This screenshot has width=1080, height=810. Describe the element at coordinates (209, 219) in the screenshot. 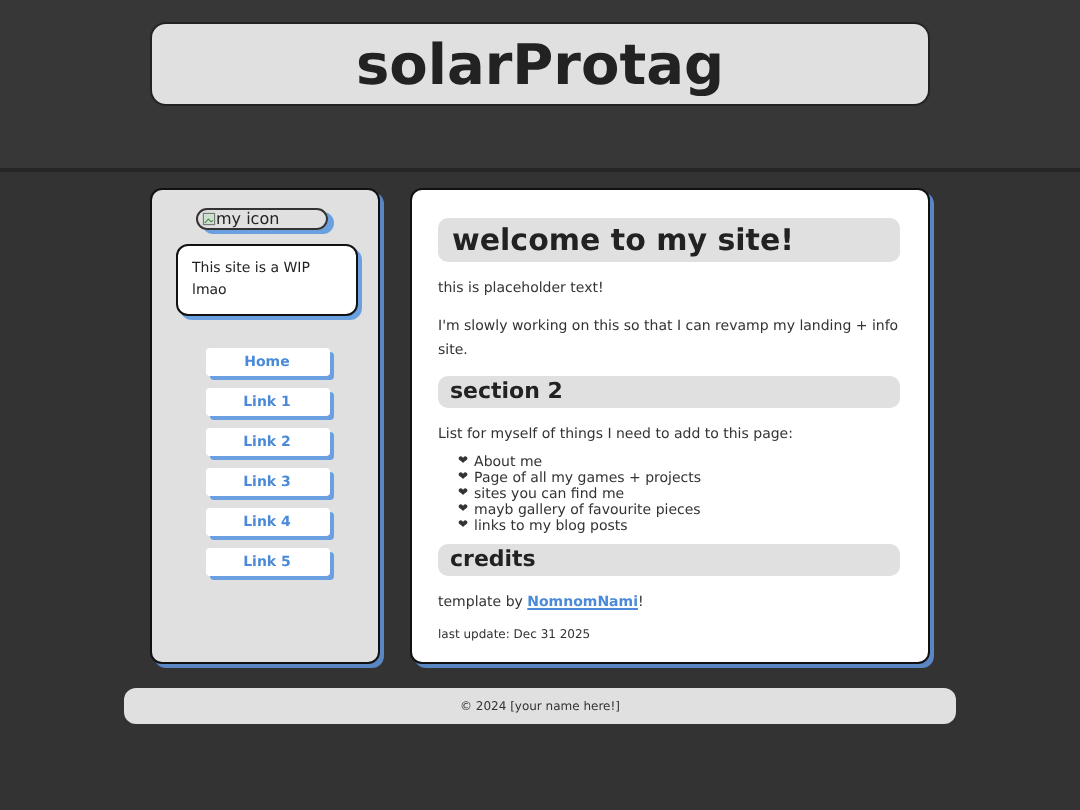

I see `broken-image-icon` at that location.